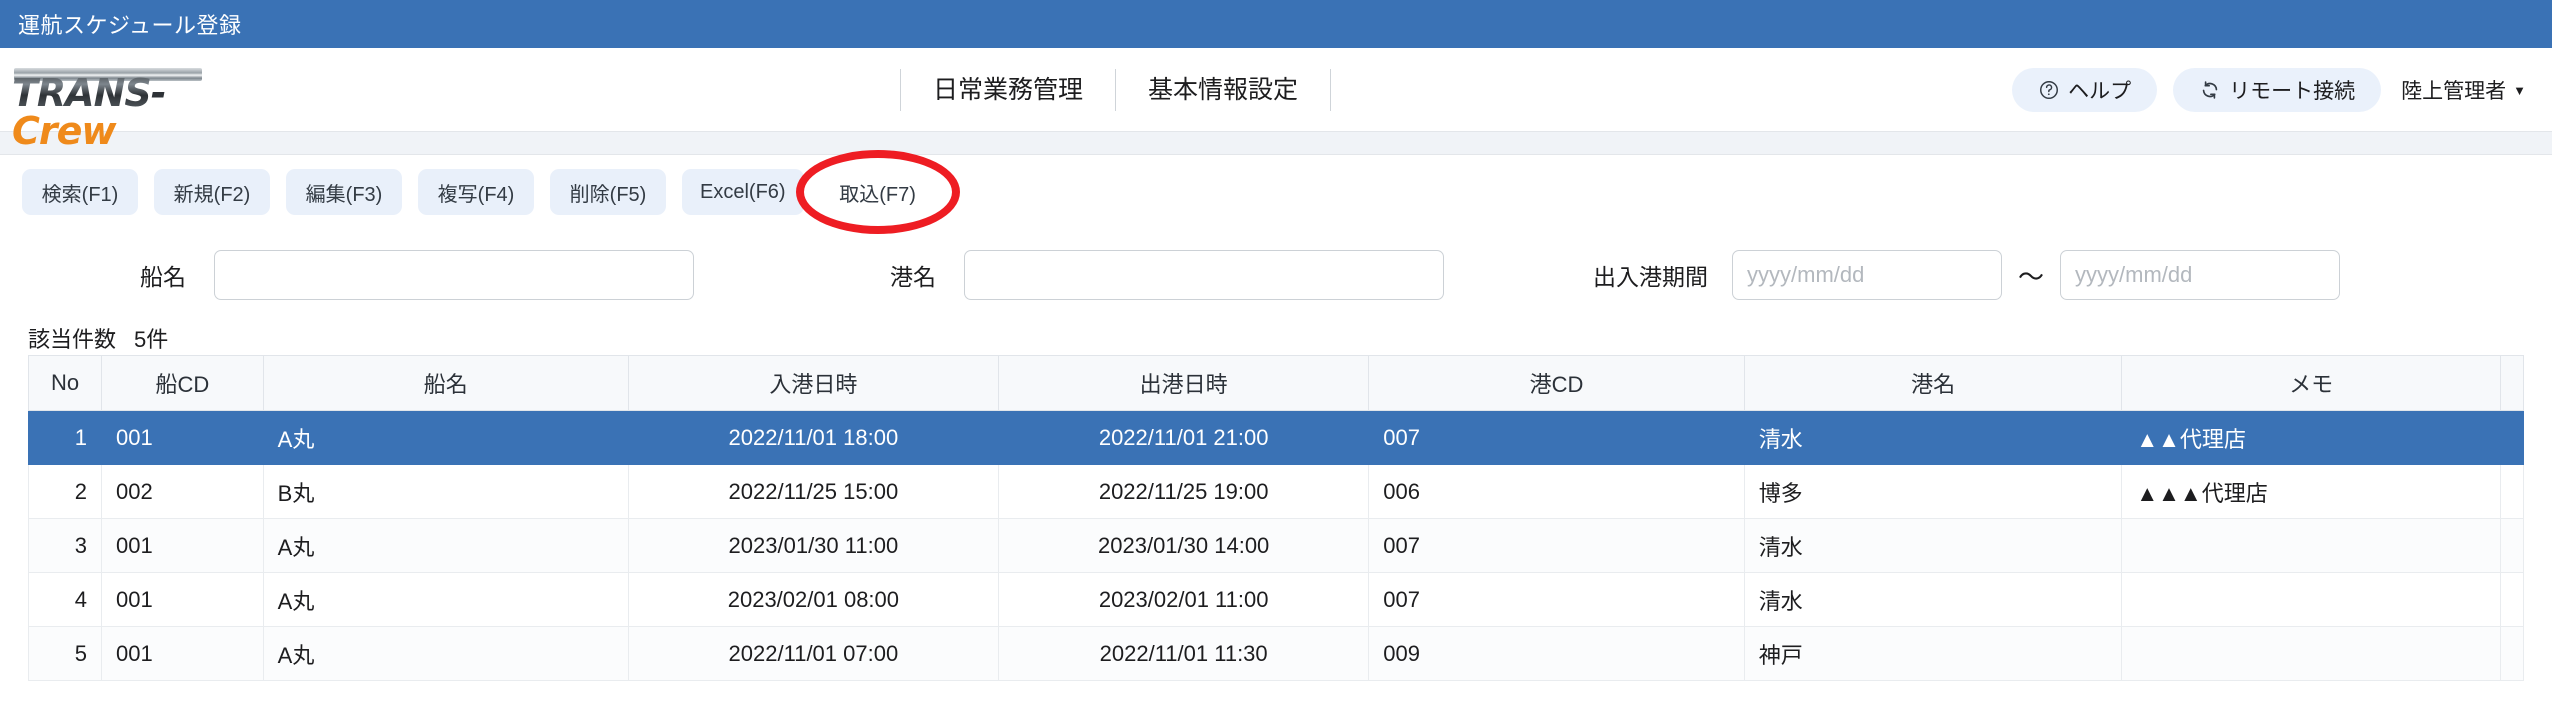  I want to click on logo-wordmark: TRANS-Crew, so click(129, 112).